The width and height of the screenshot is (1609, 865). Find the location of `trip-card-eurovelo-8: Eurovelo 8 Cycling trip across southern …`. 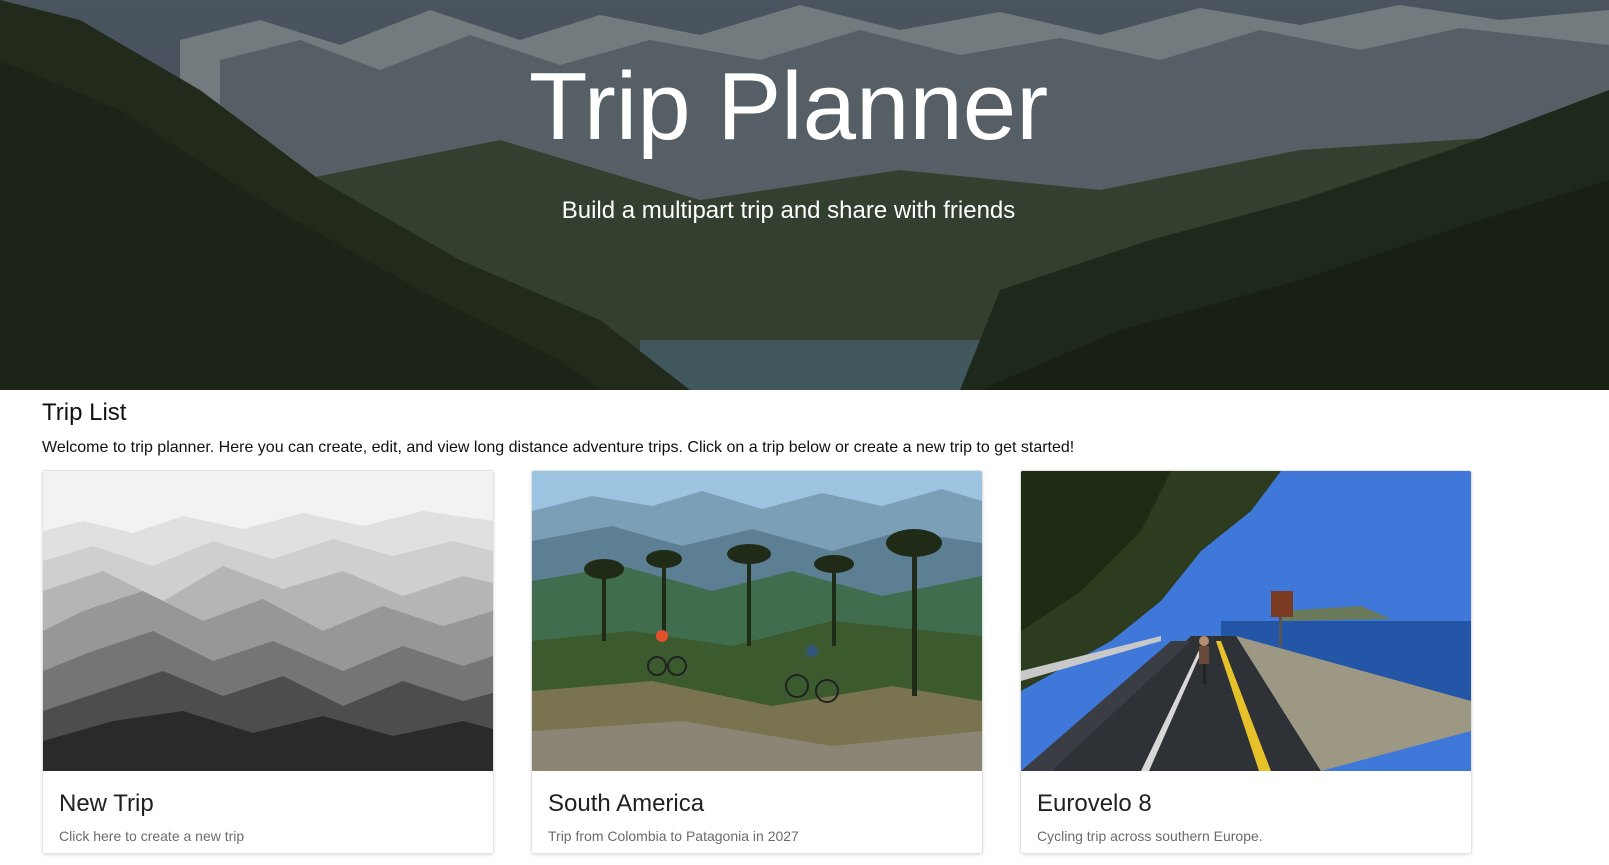

trip-card-eurovelo-8: Eurovelo 8 Cycling trip across southern … is located at coordinates (1246, 662).